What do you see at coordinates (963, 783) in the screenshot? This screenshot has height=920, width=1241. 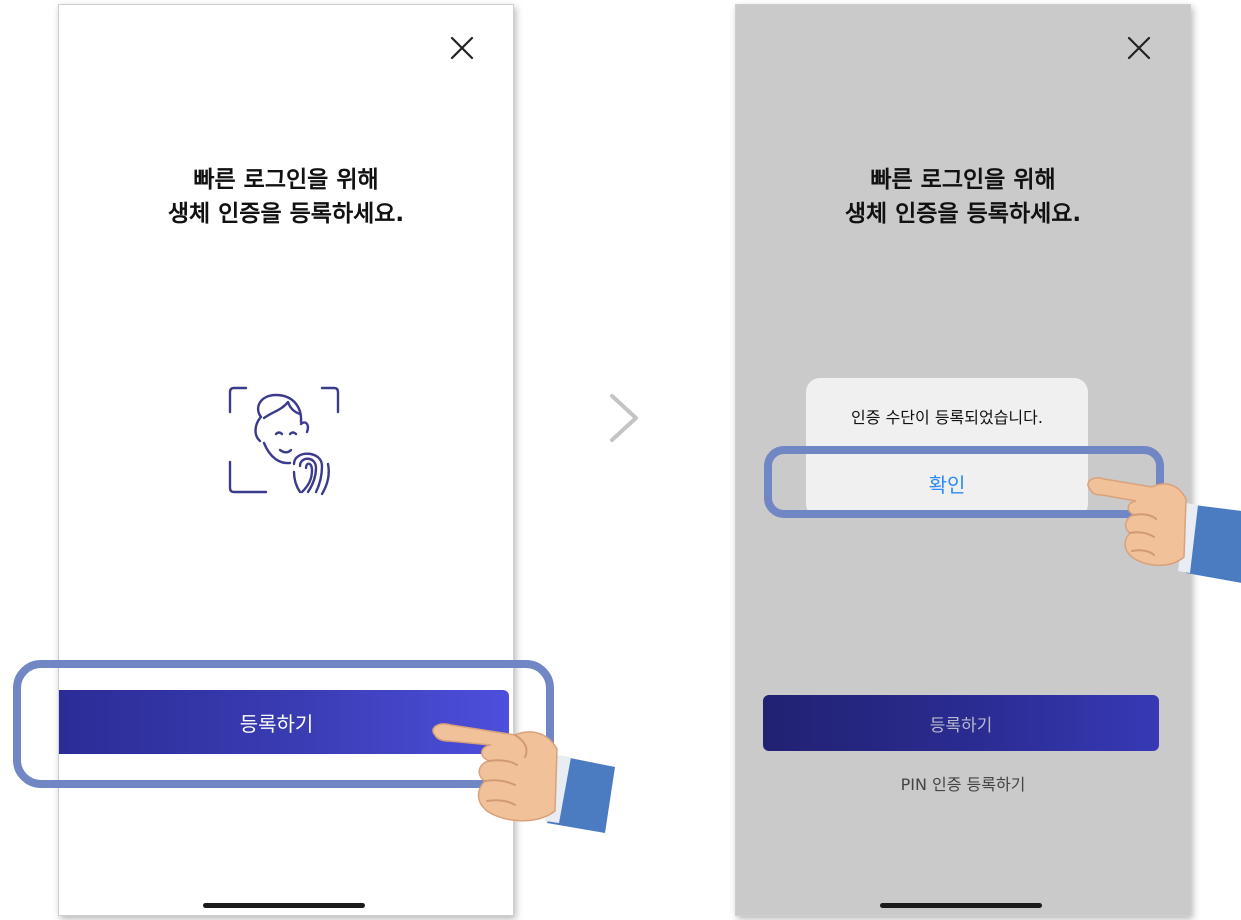 I see `pin-register-link: PIN 인증 등록하기` at bounding box center [963, 783].